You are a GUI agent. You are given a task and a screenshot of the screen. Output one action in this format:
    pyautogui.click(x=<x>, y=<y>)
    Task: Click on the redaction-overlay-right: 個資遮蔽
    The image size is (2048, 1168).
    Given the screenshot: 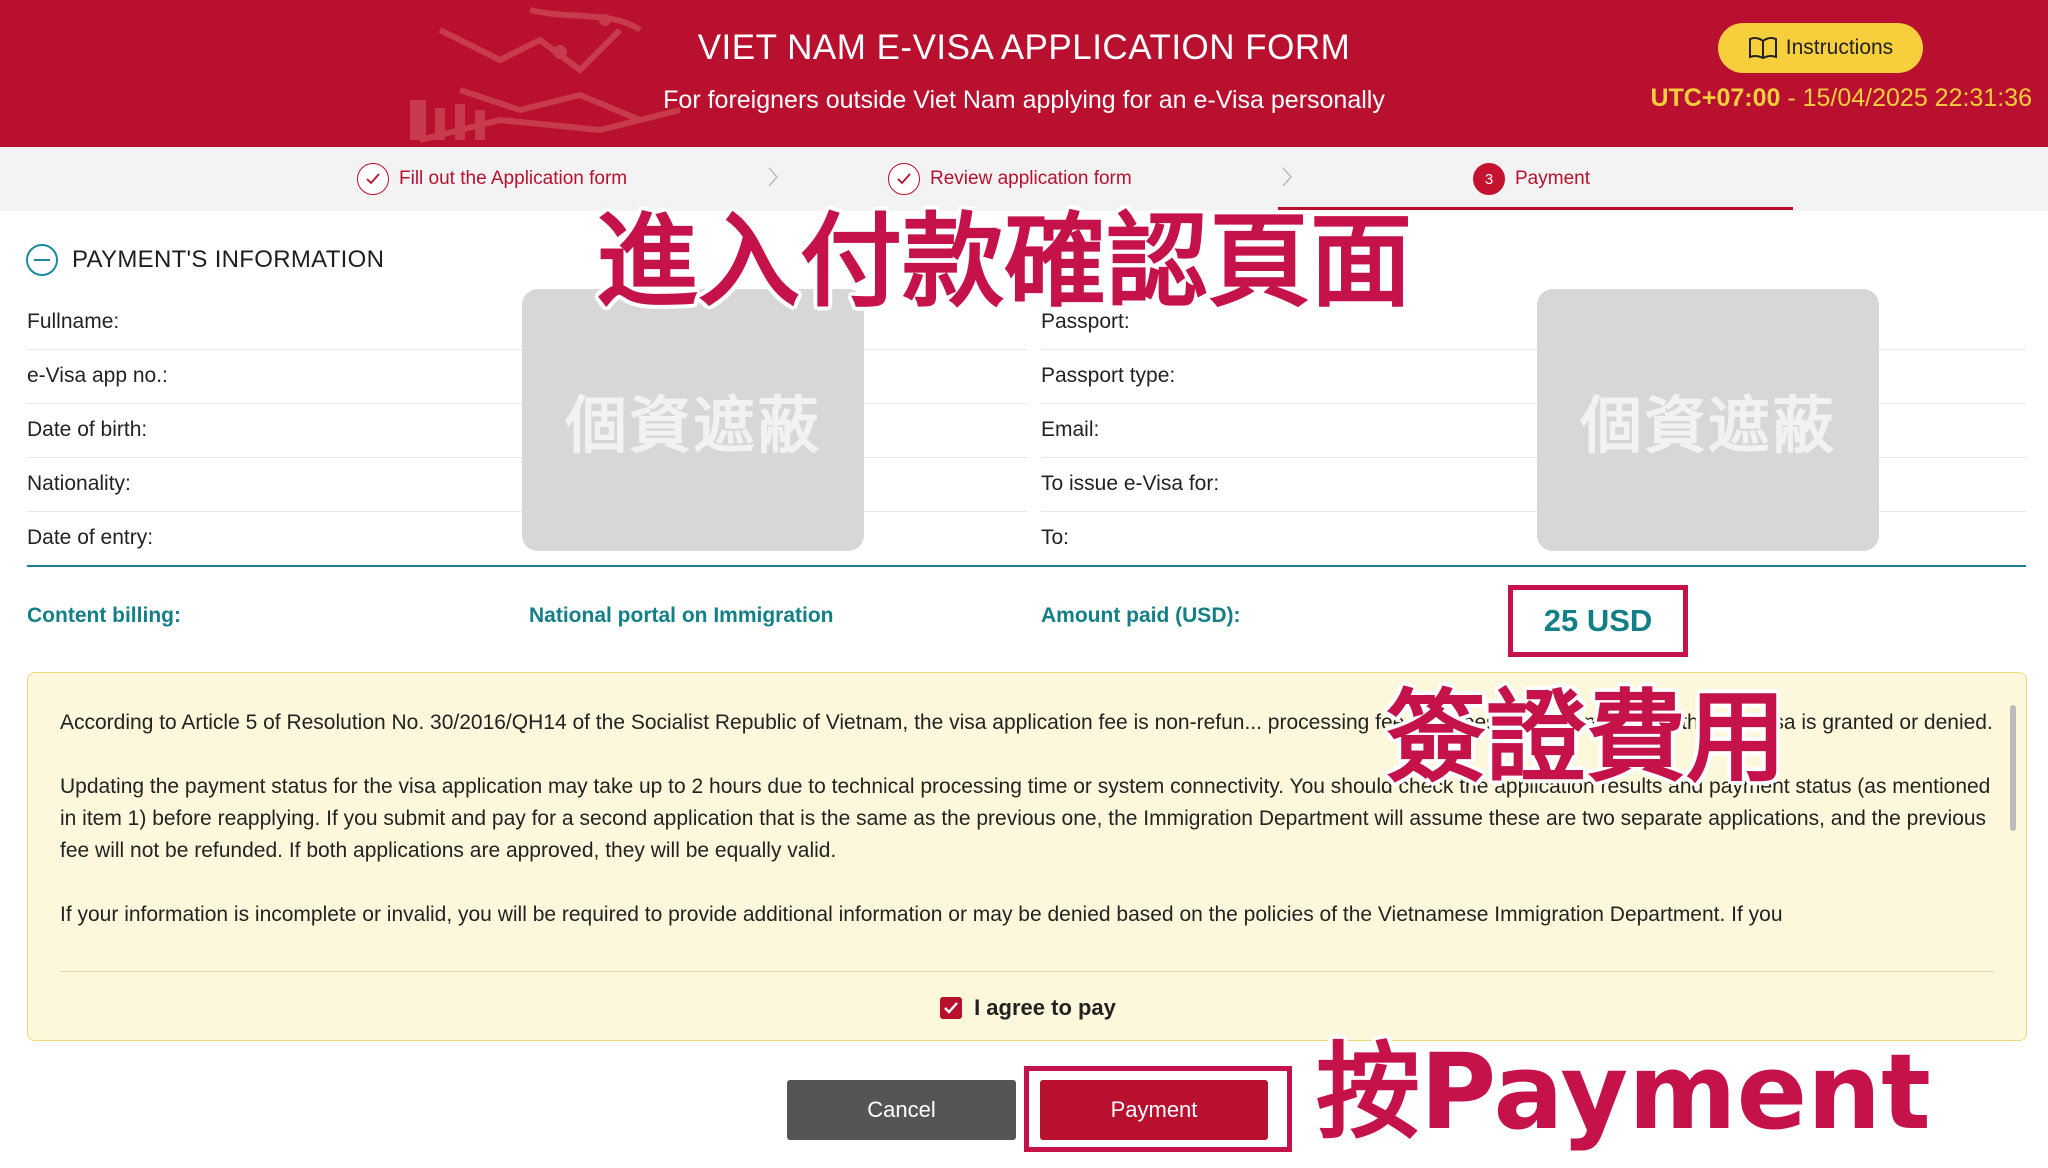 What is the action you would take?
    pyautogui.click(x=1708, y=420)
    